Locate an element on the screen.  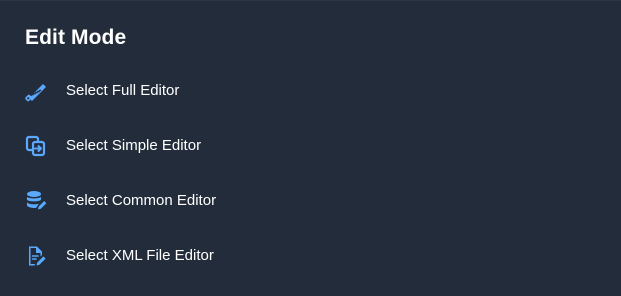
copy-arrow-icon is located at coordinates (36, 146).